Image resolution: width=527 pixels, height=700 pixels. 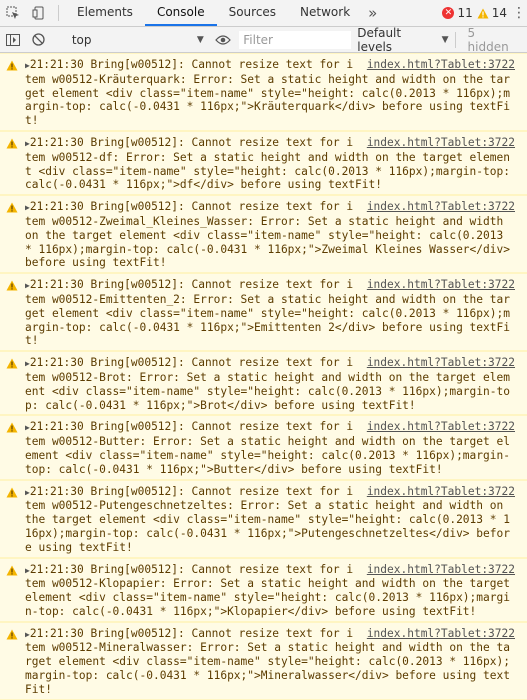 What do you see at coordinates (13, 13) in the screenshot?
I see `inspect-element-icon` at bounding box center [13, 13].